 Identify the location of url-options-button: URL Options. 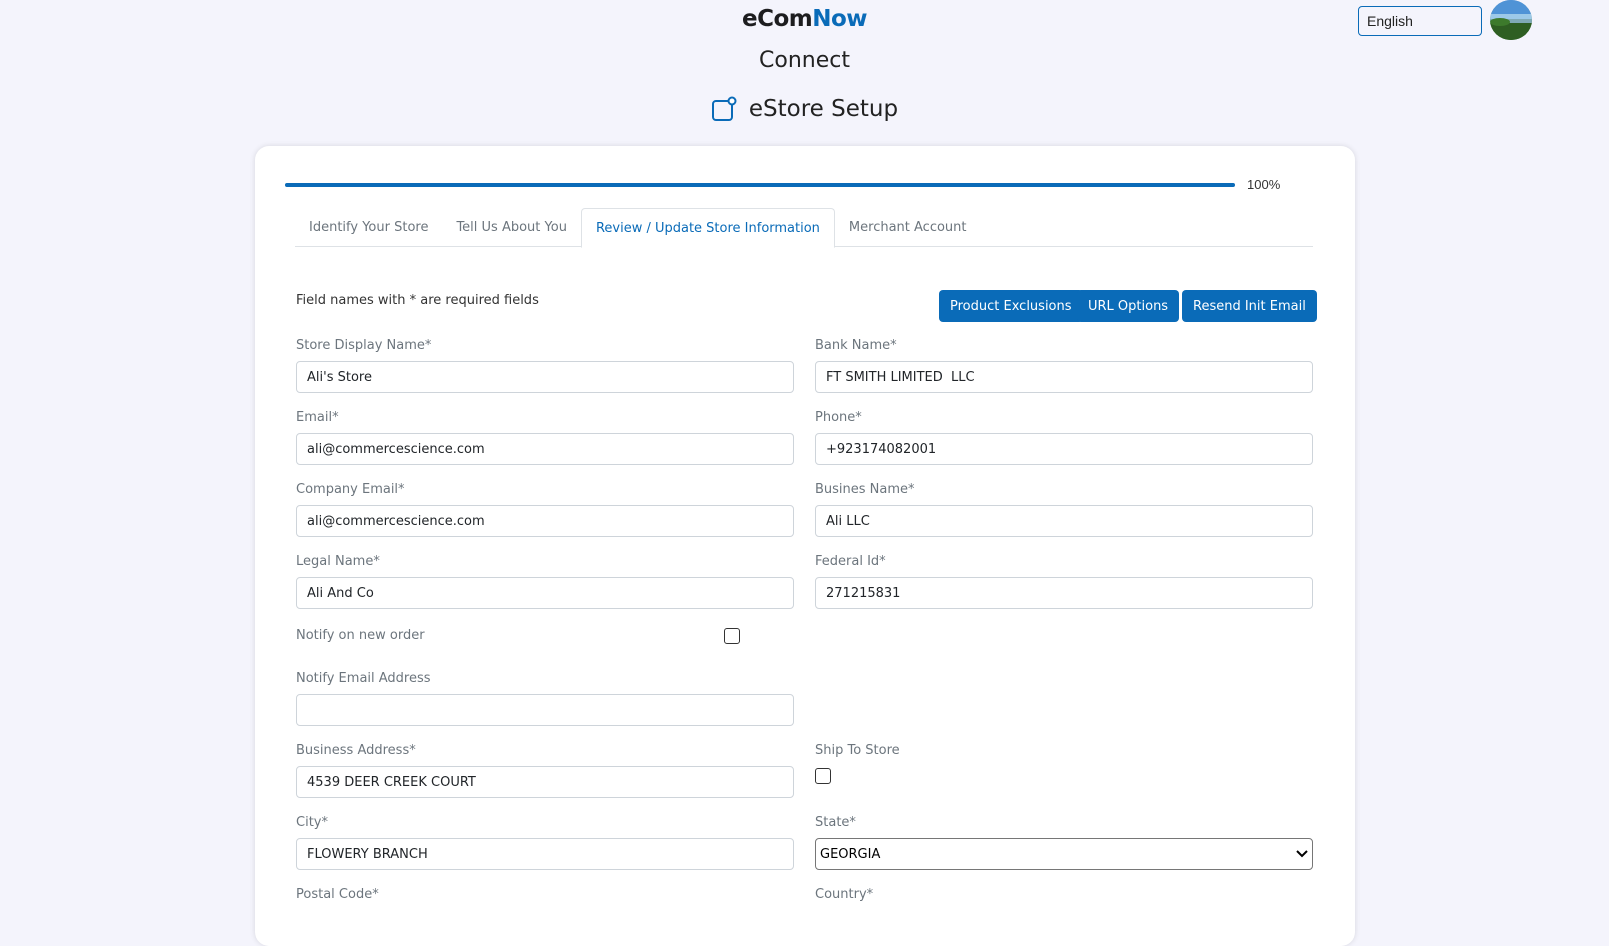
(1128, 306).